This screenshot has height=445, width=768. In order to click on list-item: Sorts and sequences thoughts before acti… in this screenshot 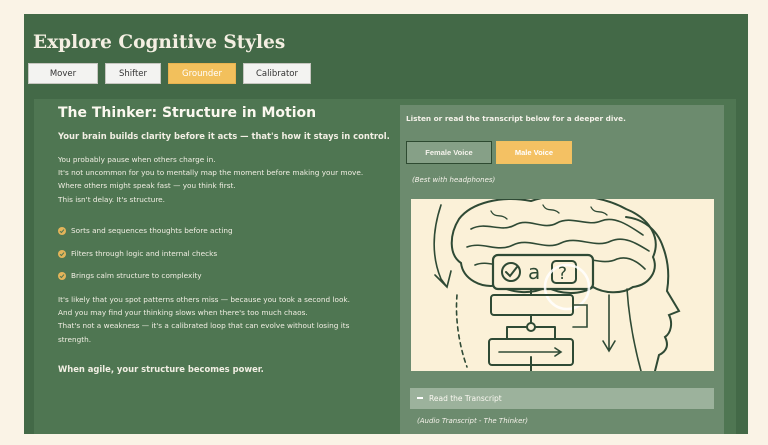, I will do `click(145, 237)`.